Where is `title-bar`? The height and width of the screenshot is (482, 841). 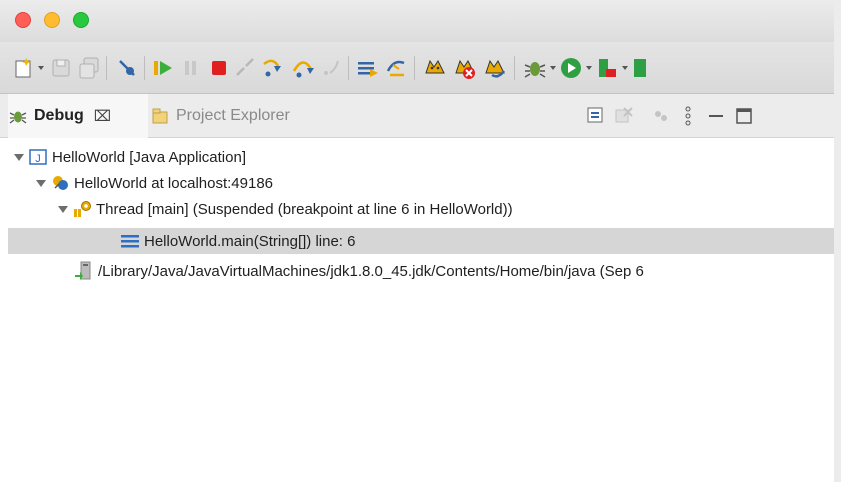
title-bar is located at coordinates (420, 21).